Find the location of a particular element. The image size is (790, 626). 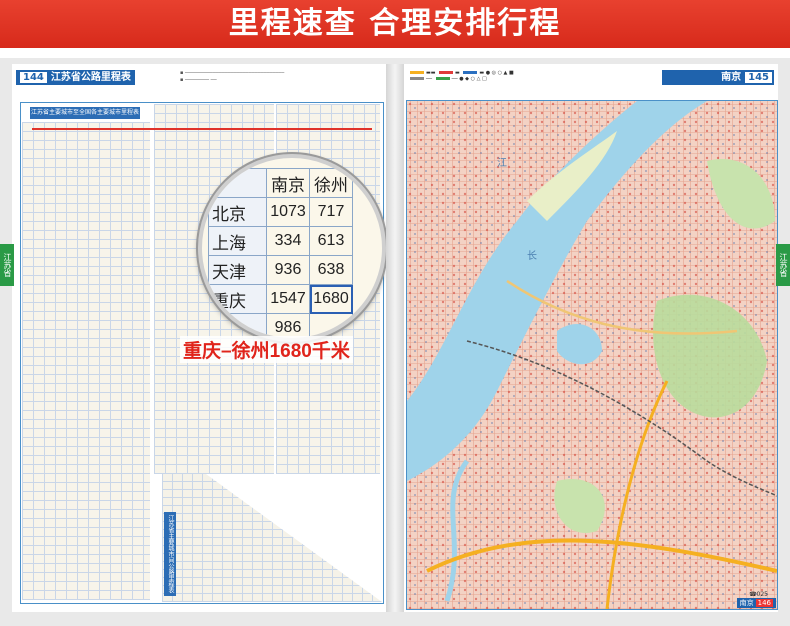

table-row: 北京 1073 717 is located at coordinates (280, 212).